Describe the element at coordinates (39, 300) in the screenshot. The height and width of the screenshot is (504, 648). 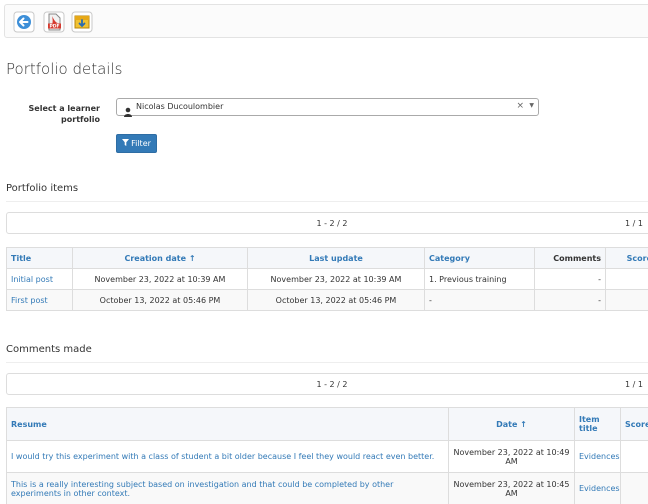
I see `item-title-link: First post` at that location.